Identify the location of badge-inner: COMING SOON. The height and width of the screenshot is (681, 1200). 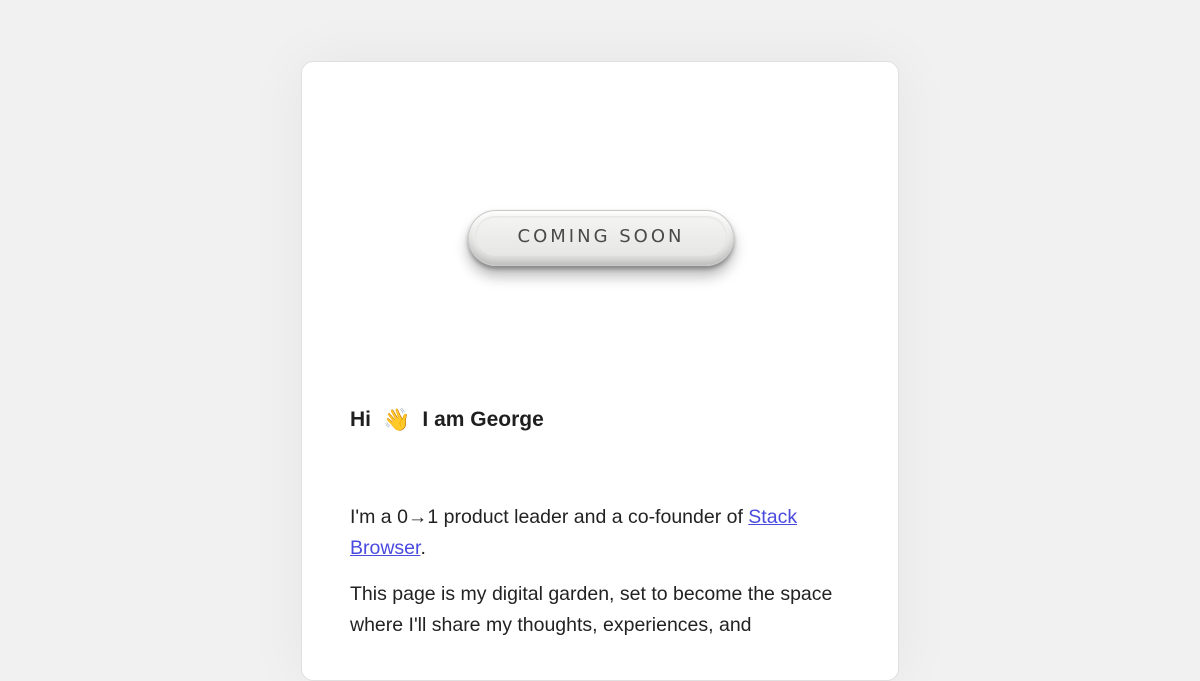
(601, 236).